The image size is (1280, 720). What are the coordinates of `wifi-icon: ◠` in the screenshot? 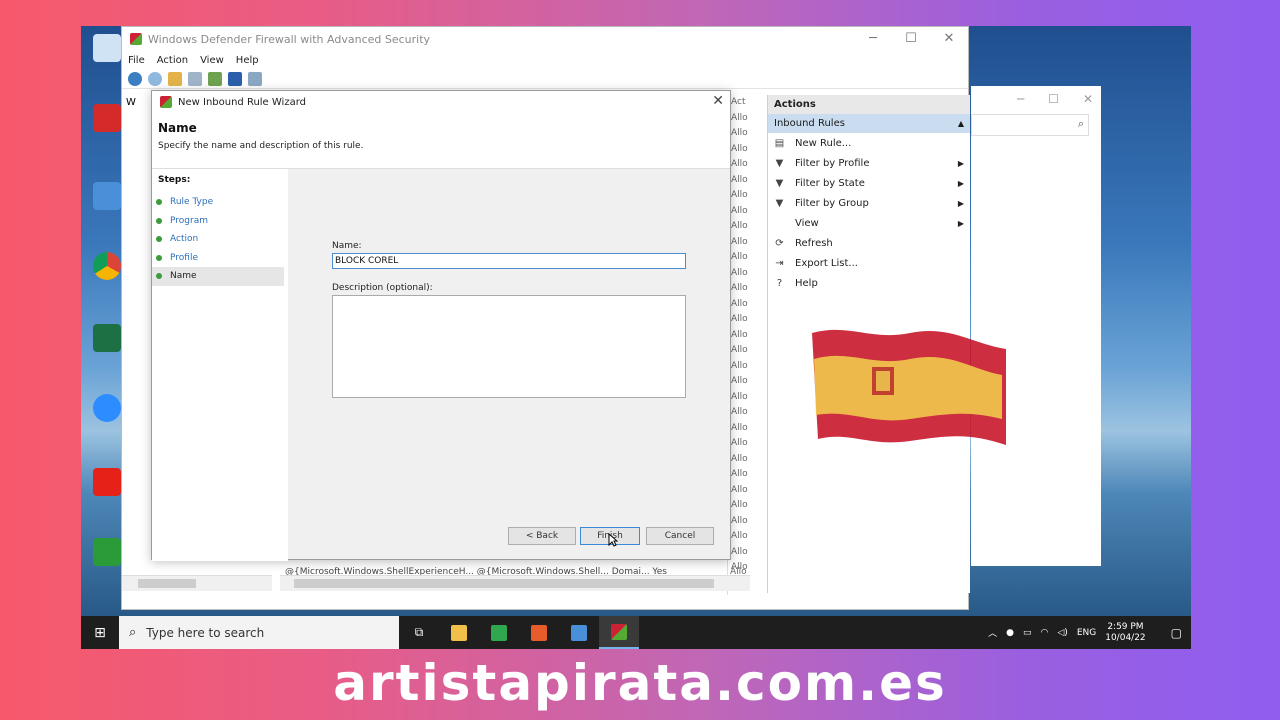 It's located at (1045, 633).